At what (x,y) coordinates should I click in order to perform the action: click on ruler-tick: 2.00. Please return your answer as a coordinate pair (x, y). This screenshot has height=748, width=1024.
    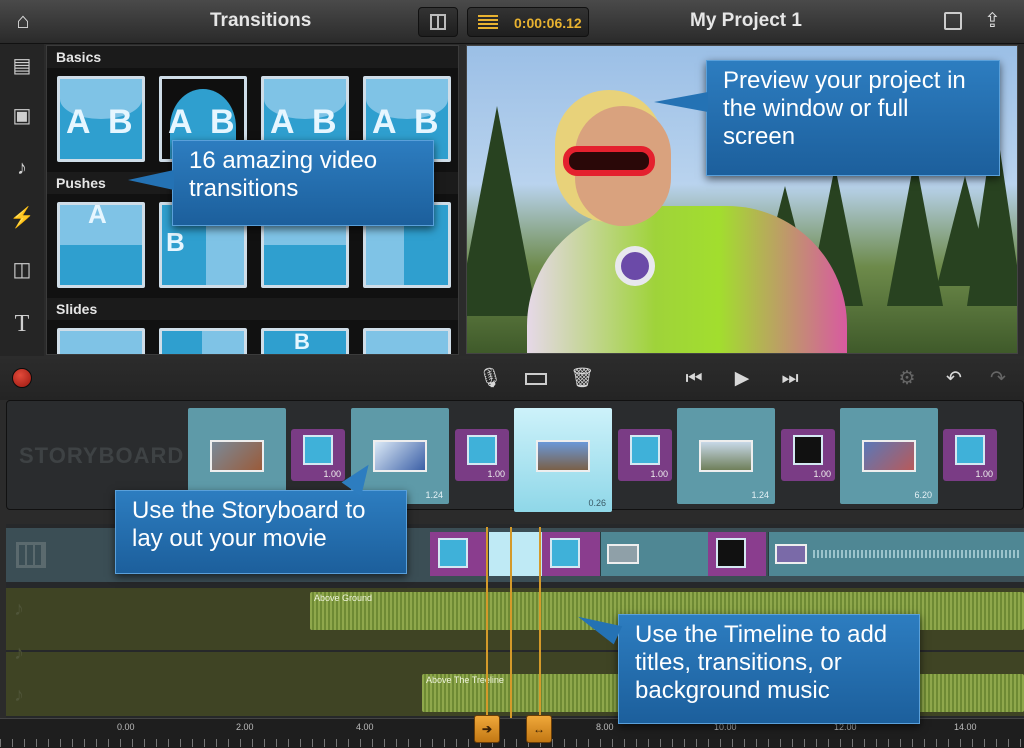
    Looking at the image, I should click on (245, 727).